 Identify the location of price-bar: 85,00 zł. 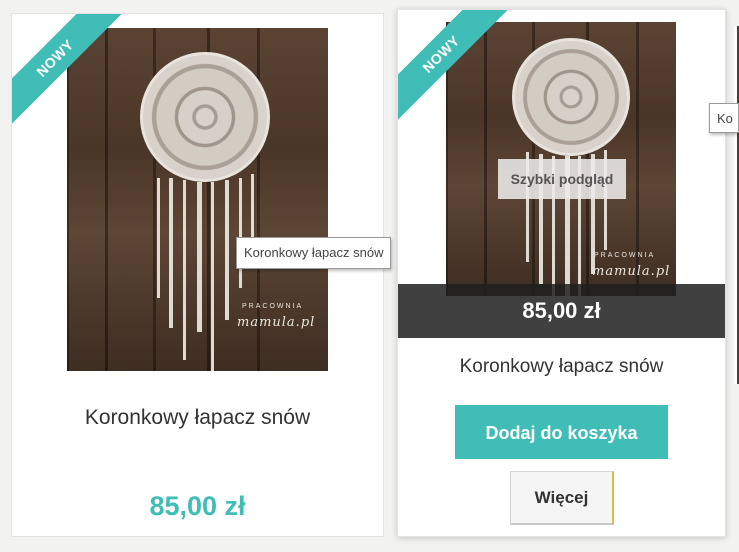
(561, 311).